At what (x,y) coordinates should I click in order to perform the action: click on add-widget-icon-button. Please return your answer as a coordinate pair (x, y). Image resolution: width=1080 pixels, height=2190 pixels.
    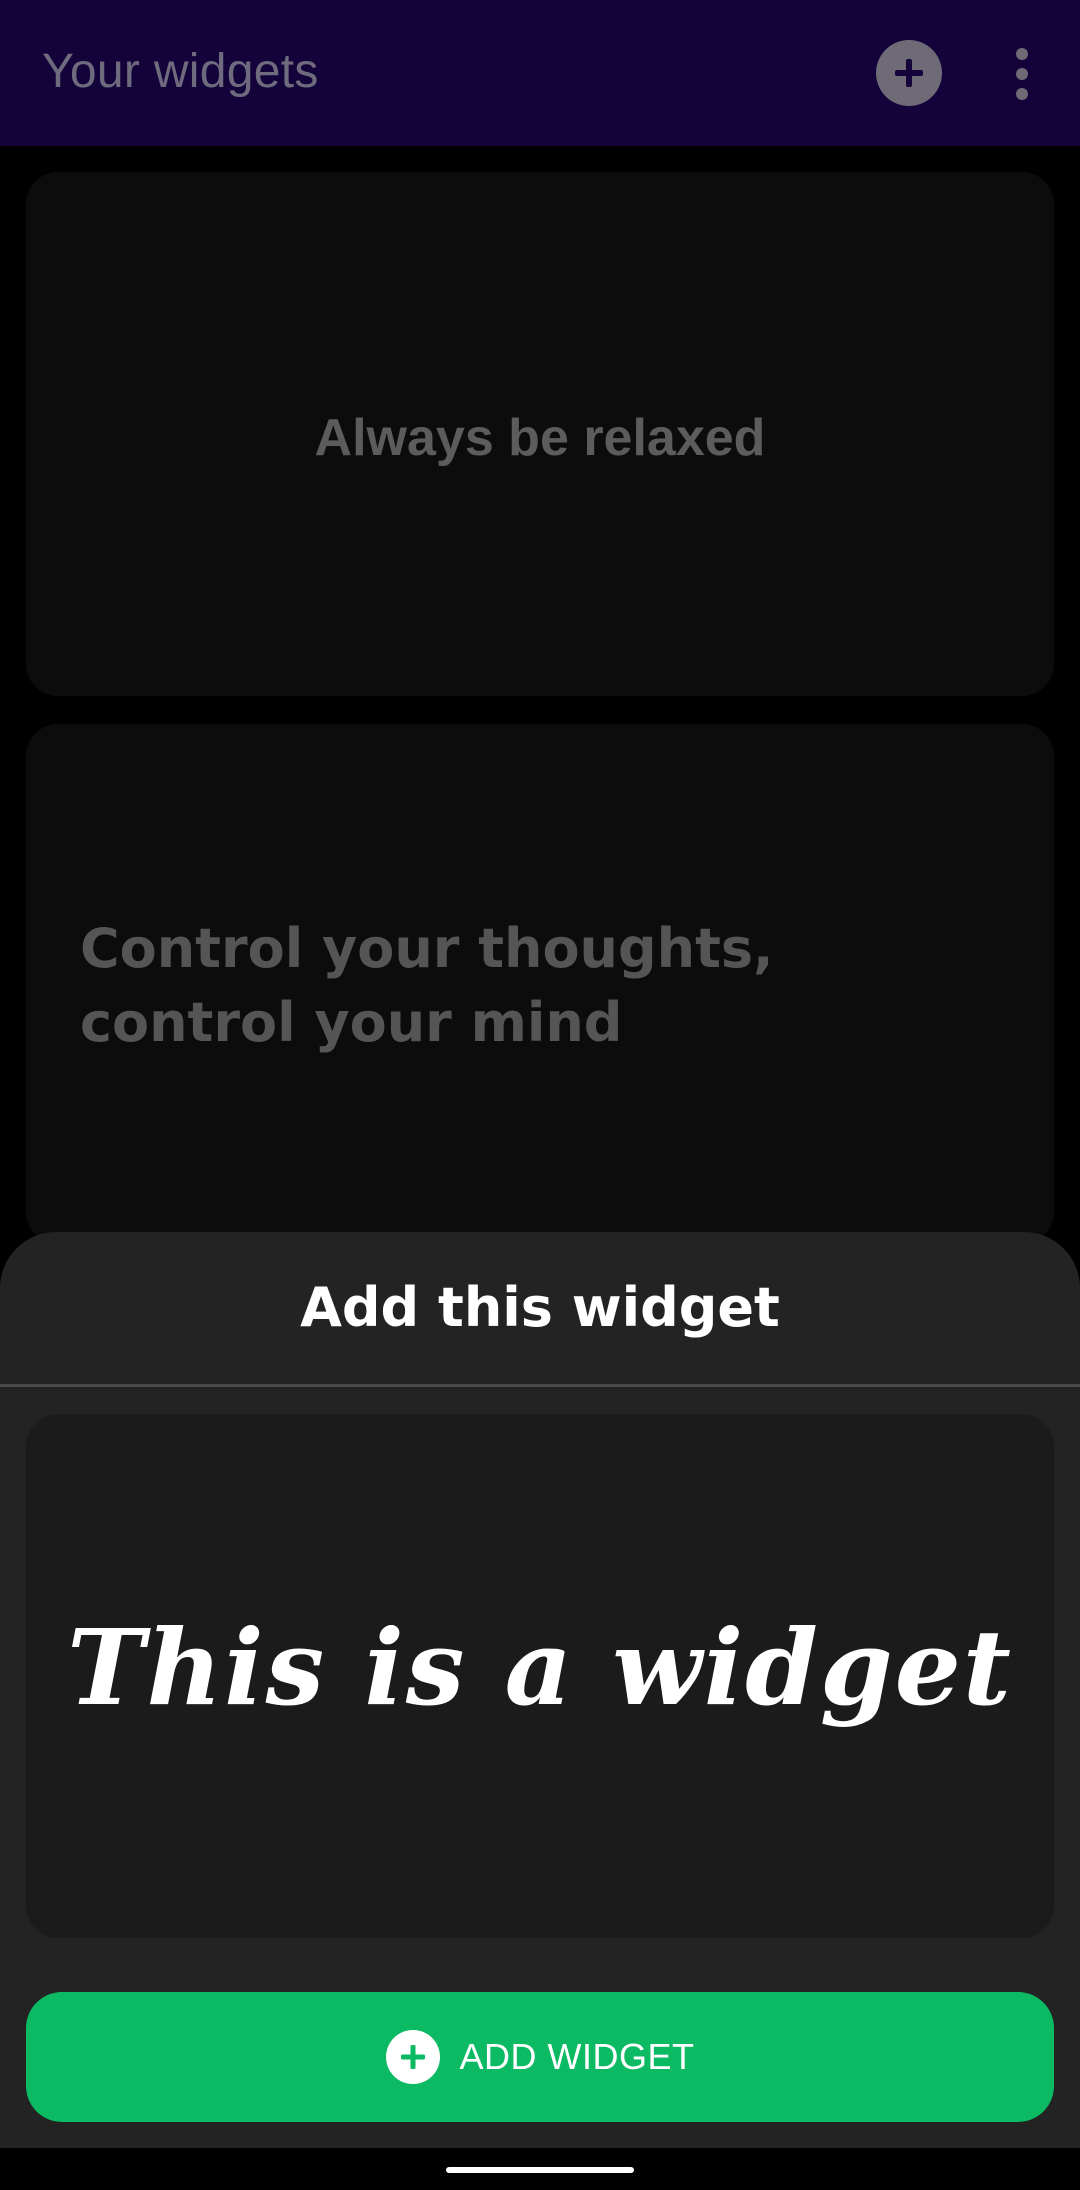
    Looking at the image, I should click on (909, 73).